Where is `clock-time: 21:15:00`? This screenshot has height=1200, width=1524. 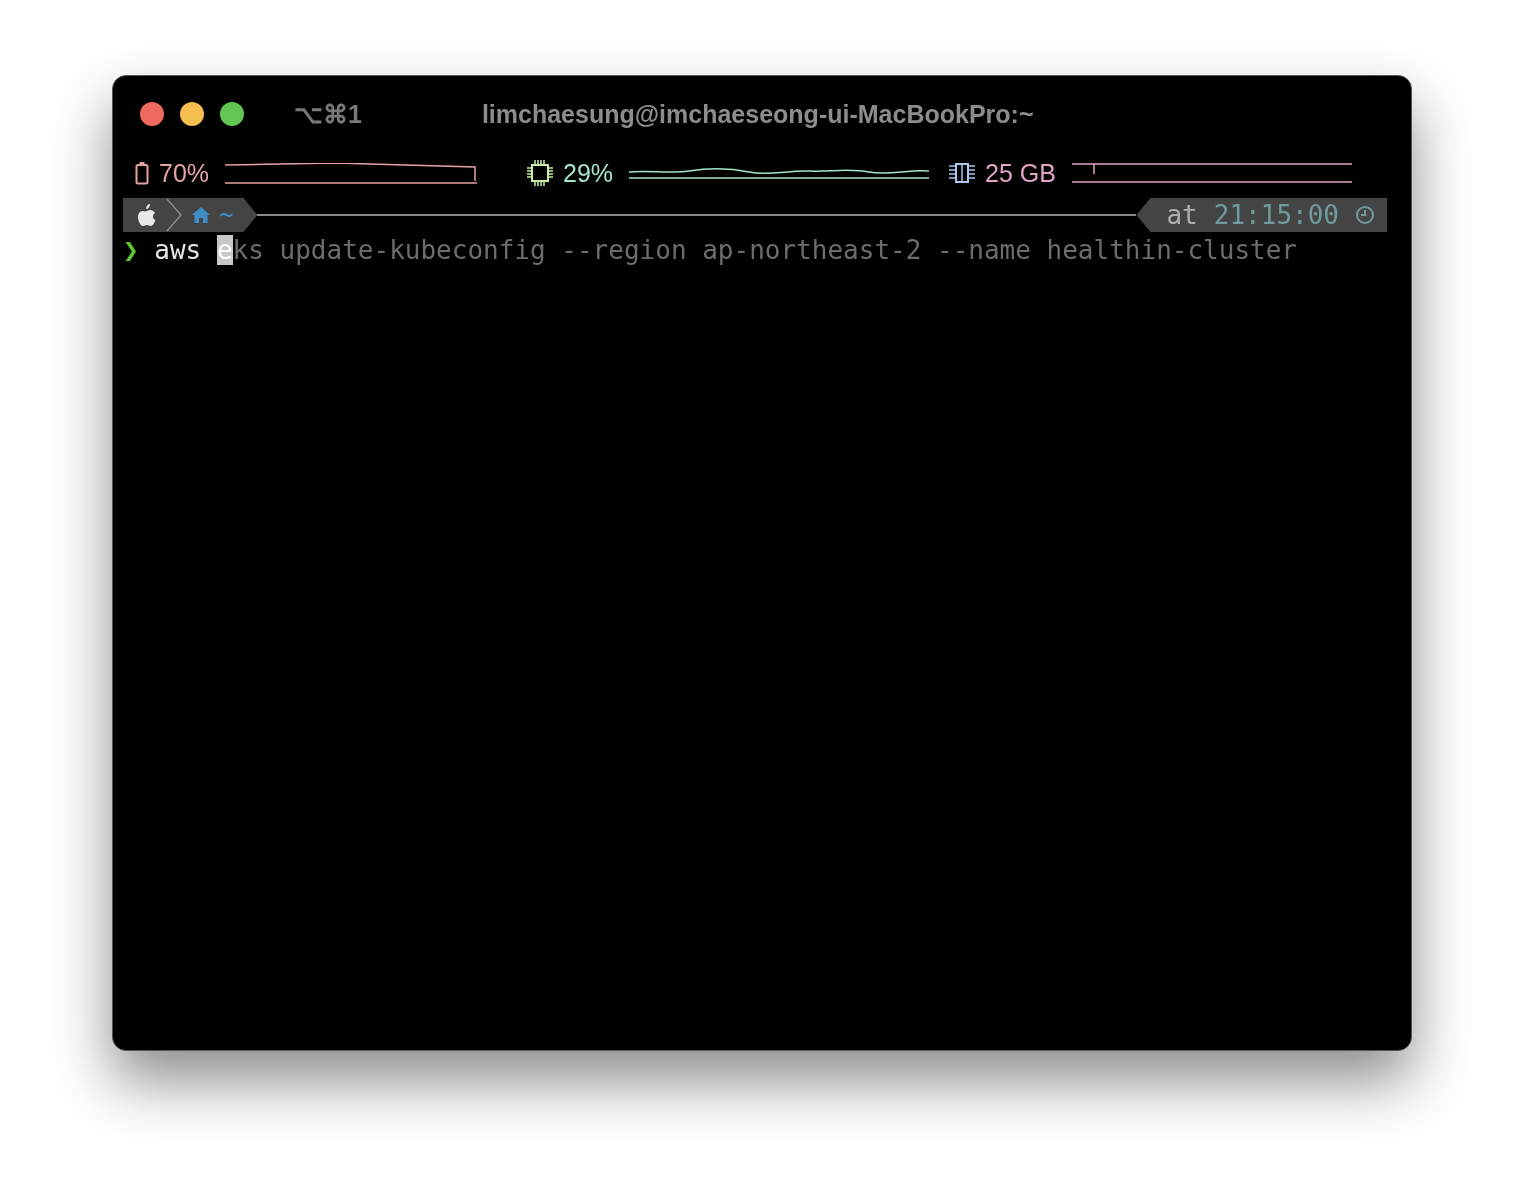 clock-time: 21:15:00 is located at coordinates (1276, 215).